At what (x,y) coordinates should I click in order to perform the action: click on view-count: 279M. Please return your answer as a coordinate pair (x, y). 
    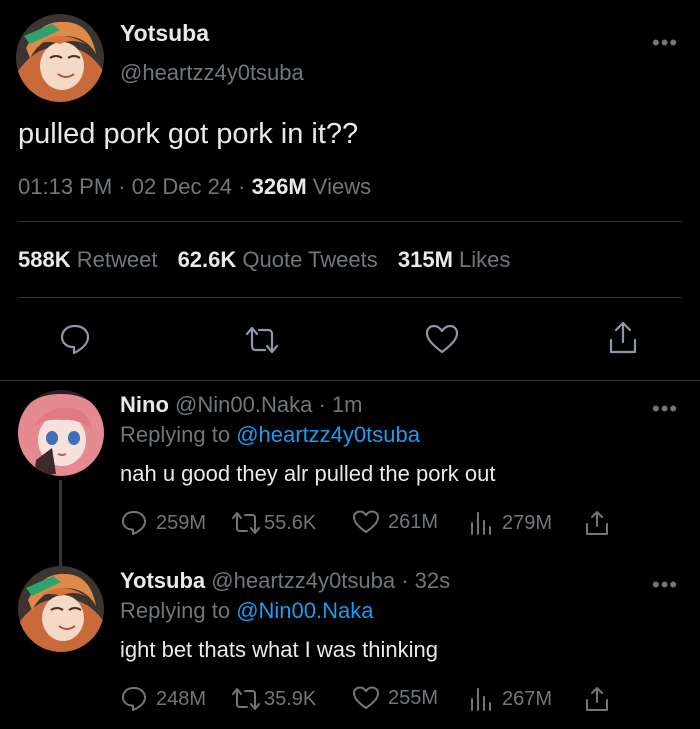
    Looking at the image, I should click on (527, 522).